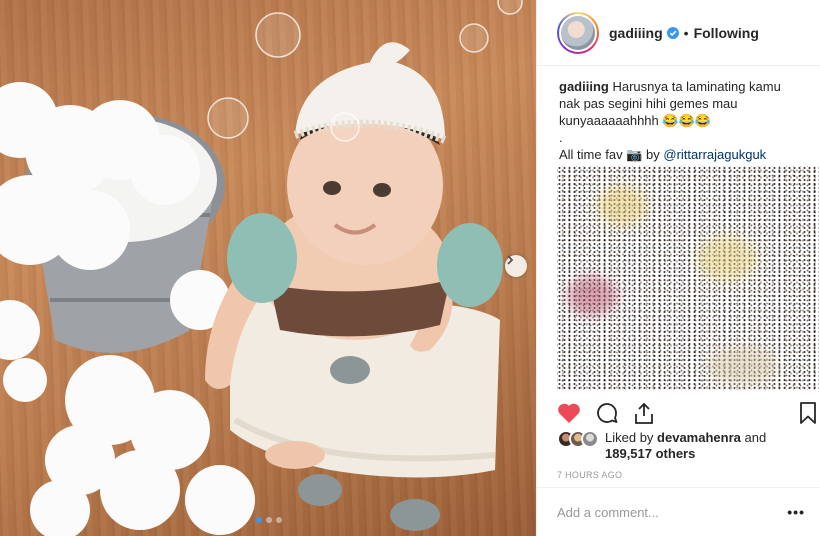 The image size is (820, 536). Describe the element at coordinates (629, 437) in the screenshot. I see `liked-by-label: Liked by` at that location.